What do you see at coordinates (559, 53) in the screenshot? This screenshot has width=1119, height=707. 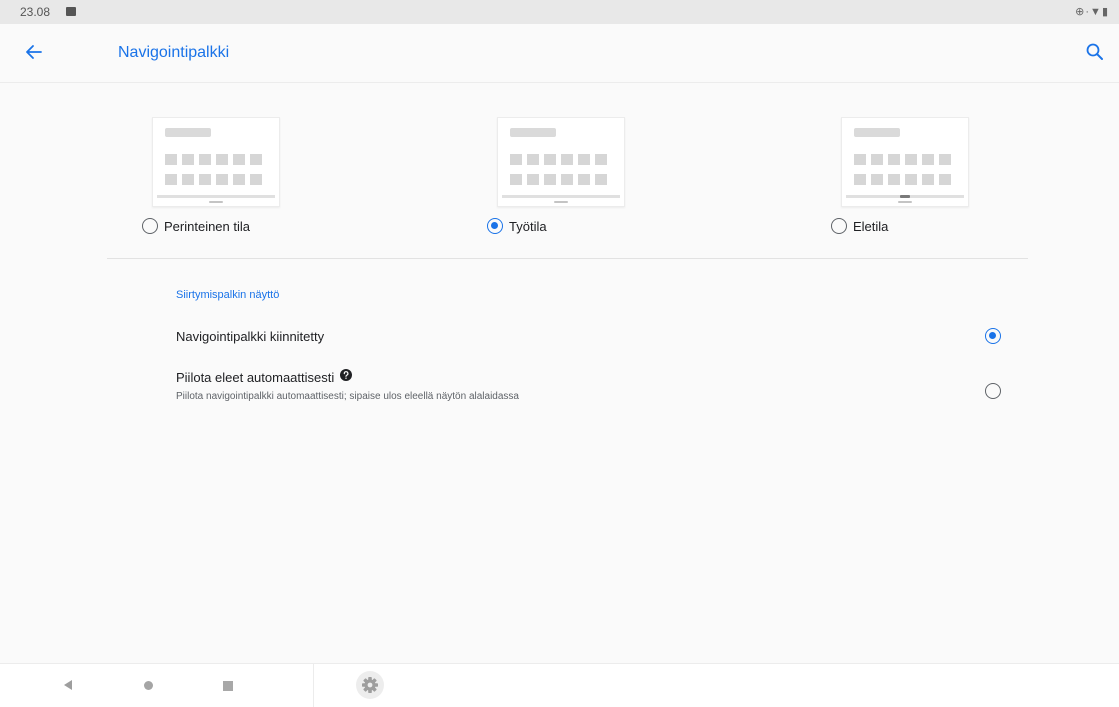 I see `app-bar: Navigointipalkki` at bounding box center [559, 53].